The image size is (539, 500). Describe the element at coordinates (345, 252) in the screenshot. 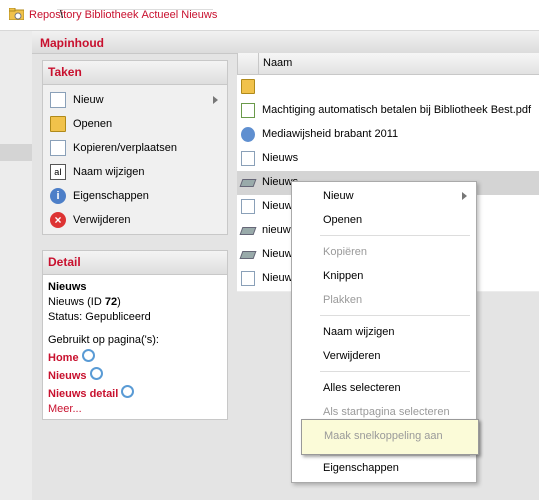

I see `menu-copy: Kopiëren` at that location.